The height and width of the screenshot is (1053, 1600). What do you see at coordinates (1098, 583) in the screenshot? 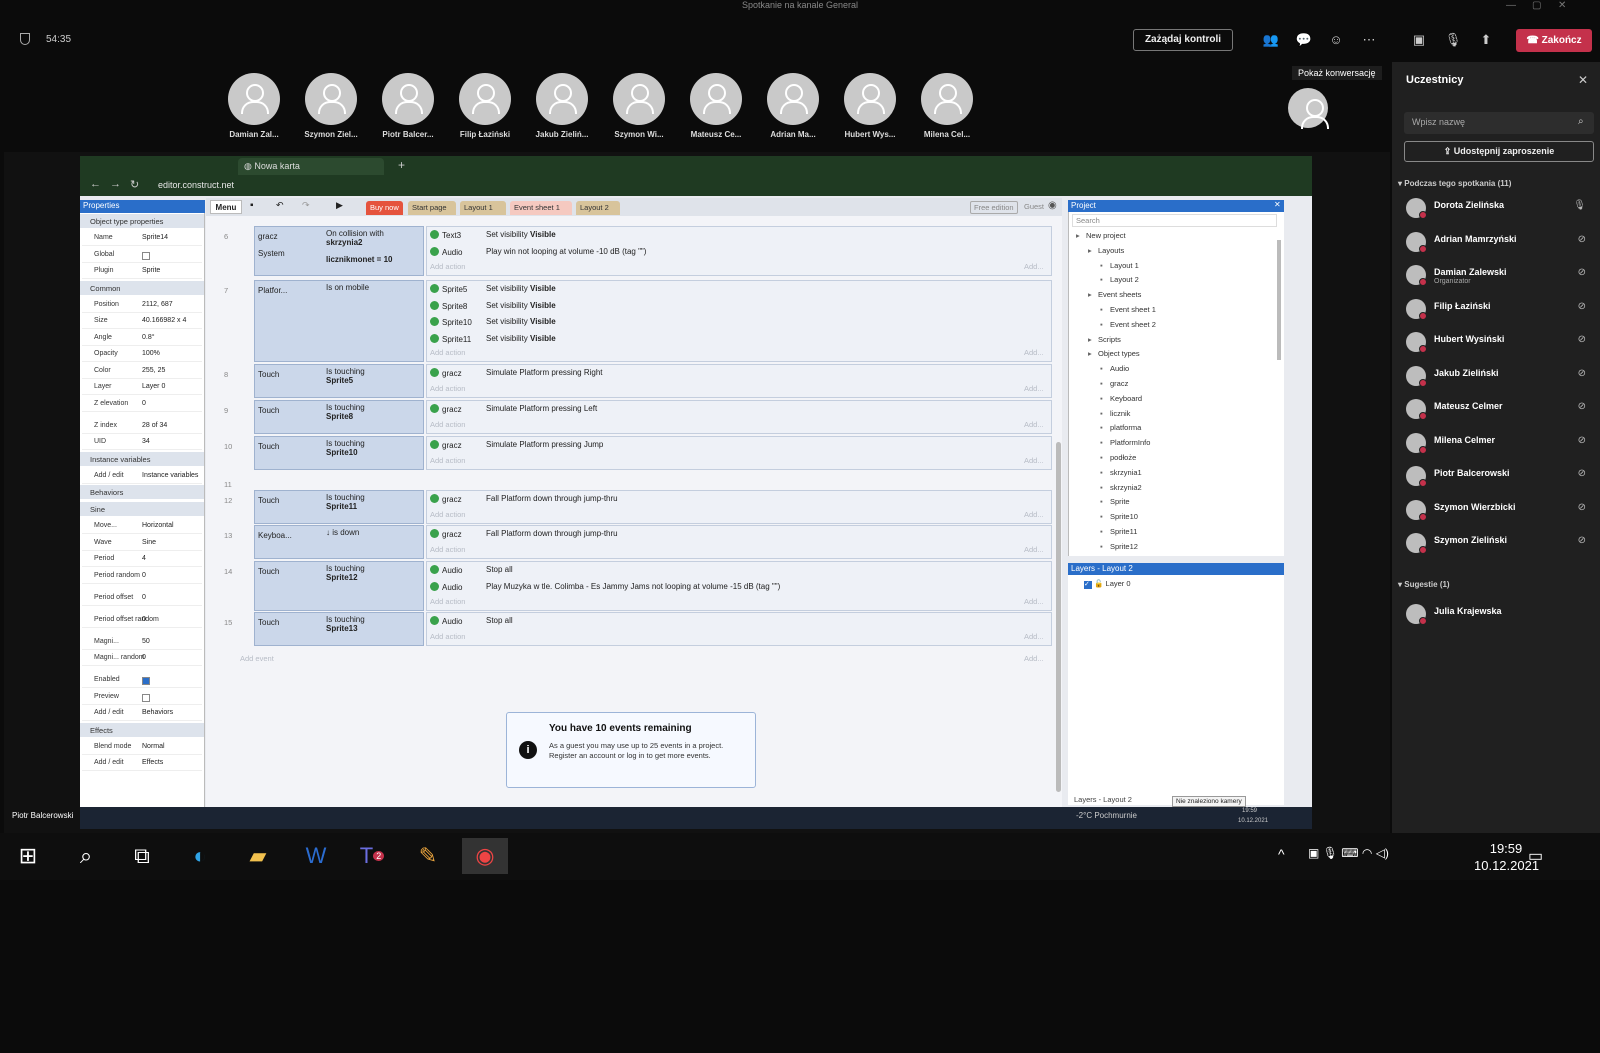
I see `lock-icon: 🔓` at bounding box center [1098, 583].